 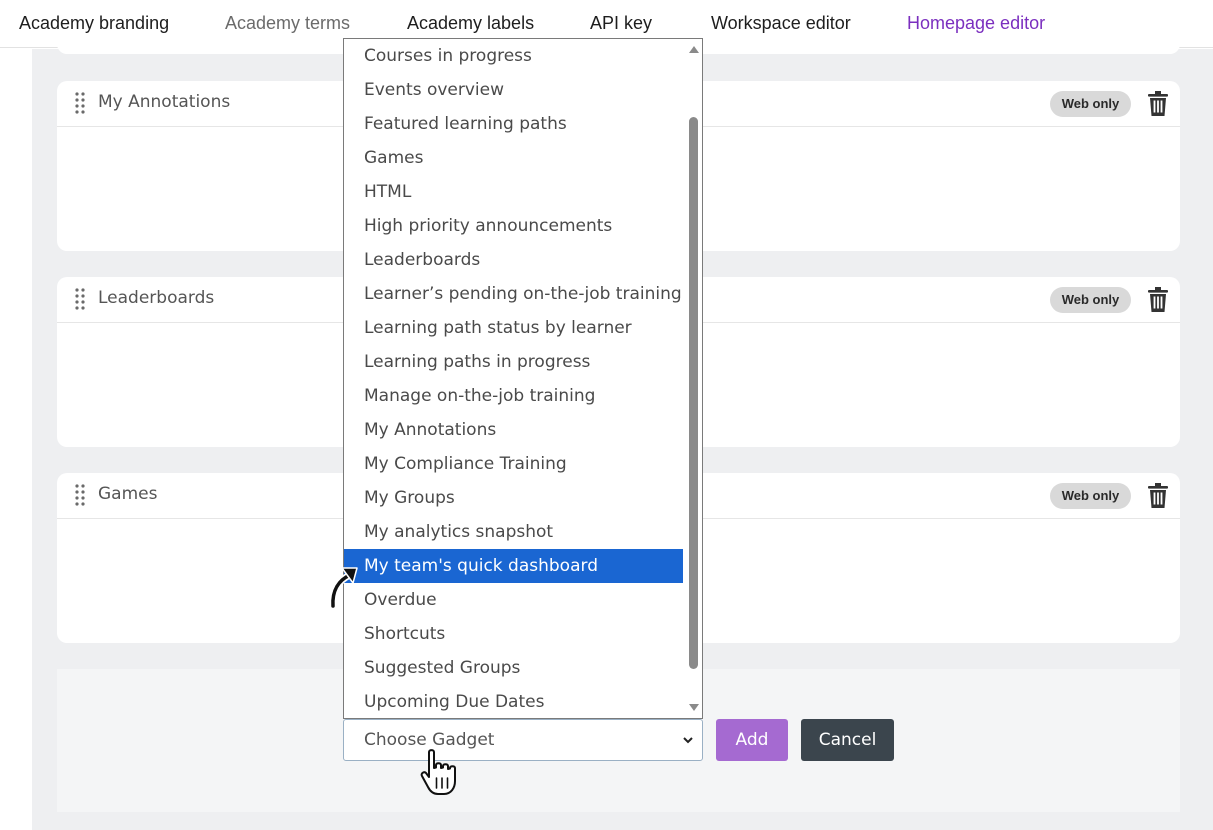 What do you see at coordinates (847, 740) in the screenshot?
I see `cancel-button: Cancel` at bounding box center [847, 740].